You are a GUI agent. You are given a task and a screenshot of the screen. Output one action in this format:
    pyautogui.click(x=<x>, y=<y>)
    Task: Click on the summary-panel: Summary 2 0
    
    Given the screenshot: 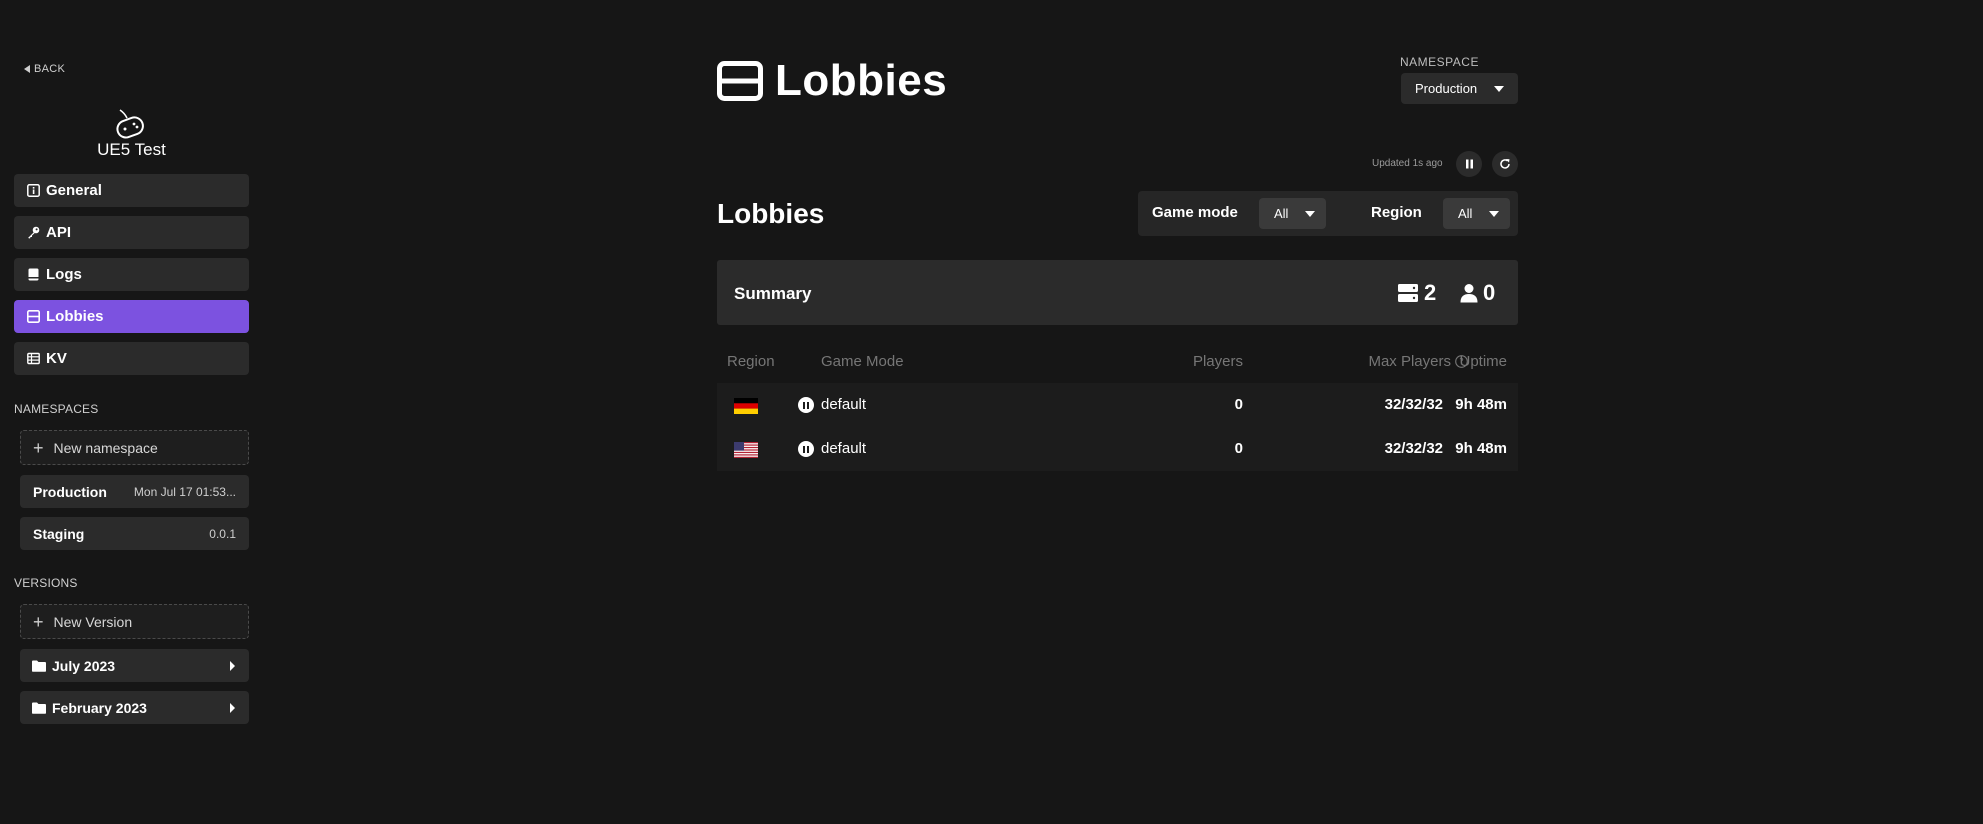 What is the action you would take?
    pyautogui.click(x=1117, y=292)
    